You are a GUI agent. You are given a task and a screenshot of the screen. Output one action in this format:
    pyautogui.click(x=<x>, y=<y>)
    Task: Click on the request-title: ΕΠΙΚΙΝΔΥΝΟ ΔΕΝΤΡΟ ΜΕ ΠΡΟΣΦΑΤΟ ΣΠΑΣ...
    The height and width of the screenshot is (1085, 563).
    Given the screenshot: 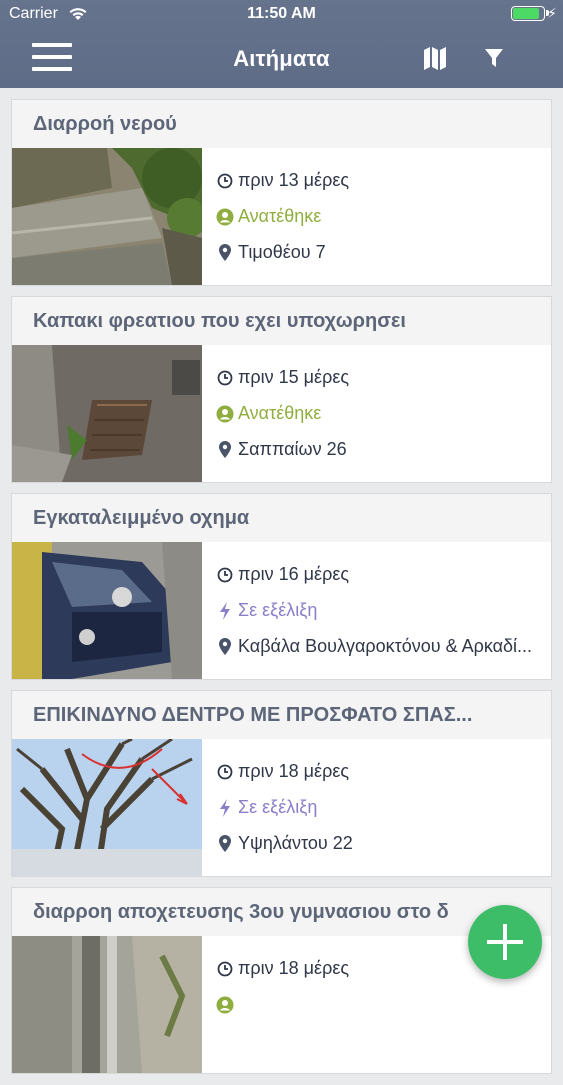 What is the action you would take?
    pyautogui.click(x=281, y=715)
    